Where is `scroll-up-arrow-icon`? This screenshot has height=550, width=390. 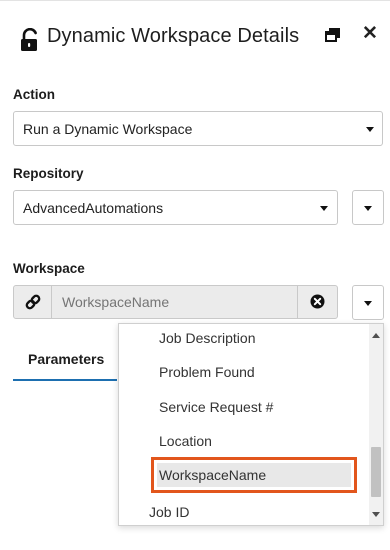
scroll-up-arrow-icon is located at coordinates (376, 335).